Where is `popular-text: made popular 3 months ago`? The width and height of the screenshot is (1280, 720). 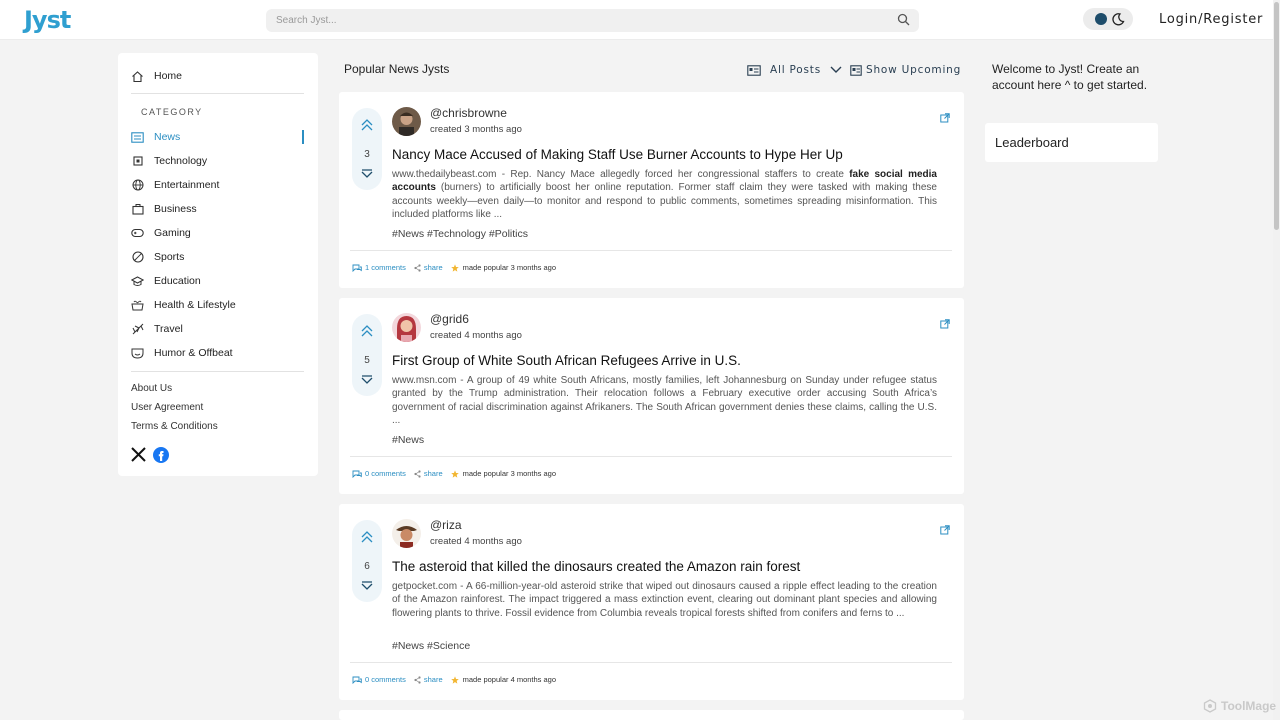
popular-text: made popular 3 months ago is located at coordinates (509, 473).